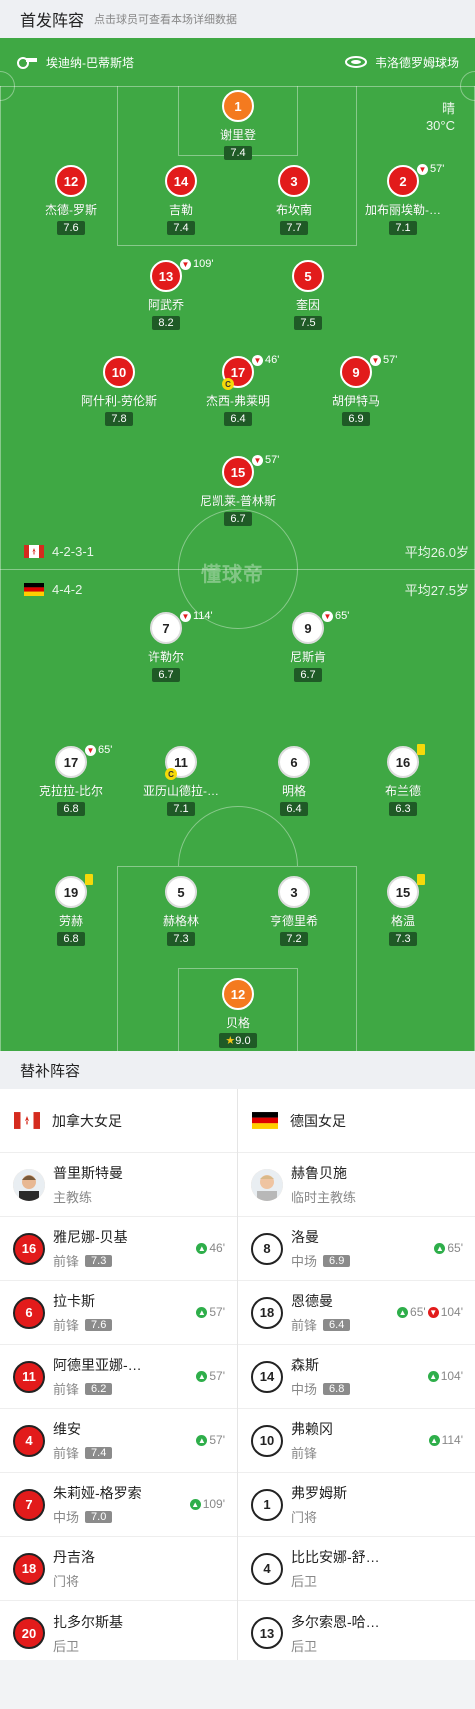 Image resolution: width=475 pixels, height=1709 pixels. I want to click on player-away: 6 明格 6.4, so click(294, 781).